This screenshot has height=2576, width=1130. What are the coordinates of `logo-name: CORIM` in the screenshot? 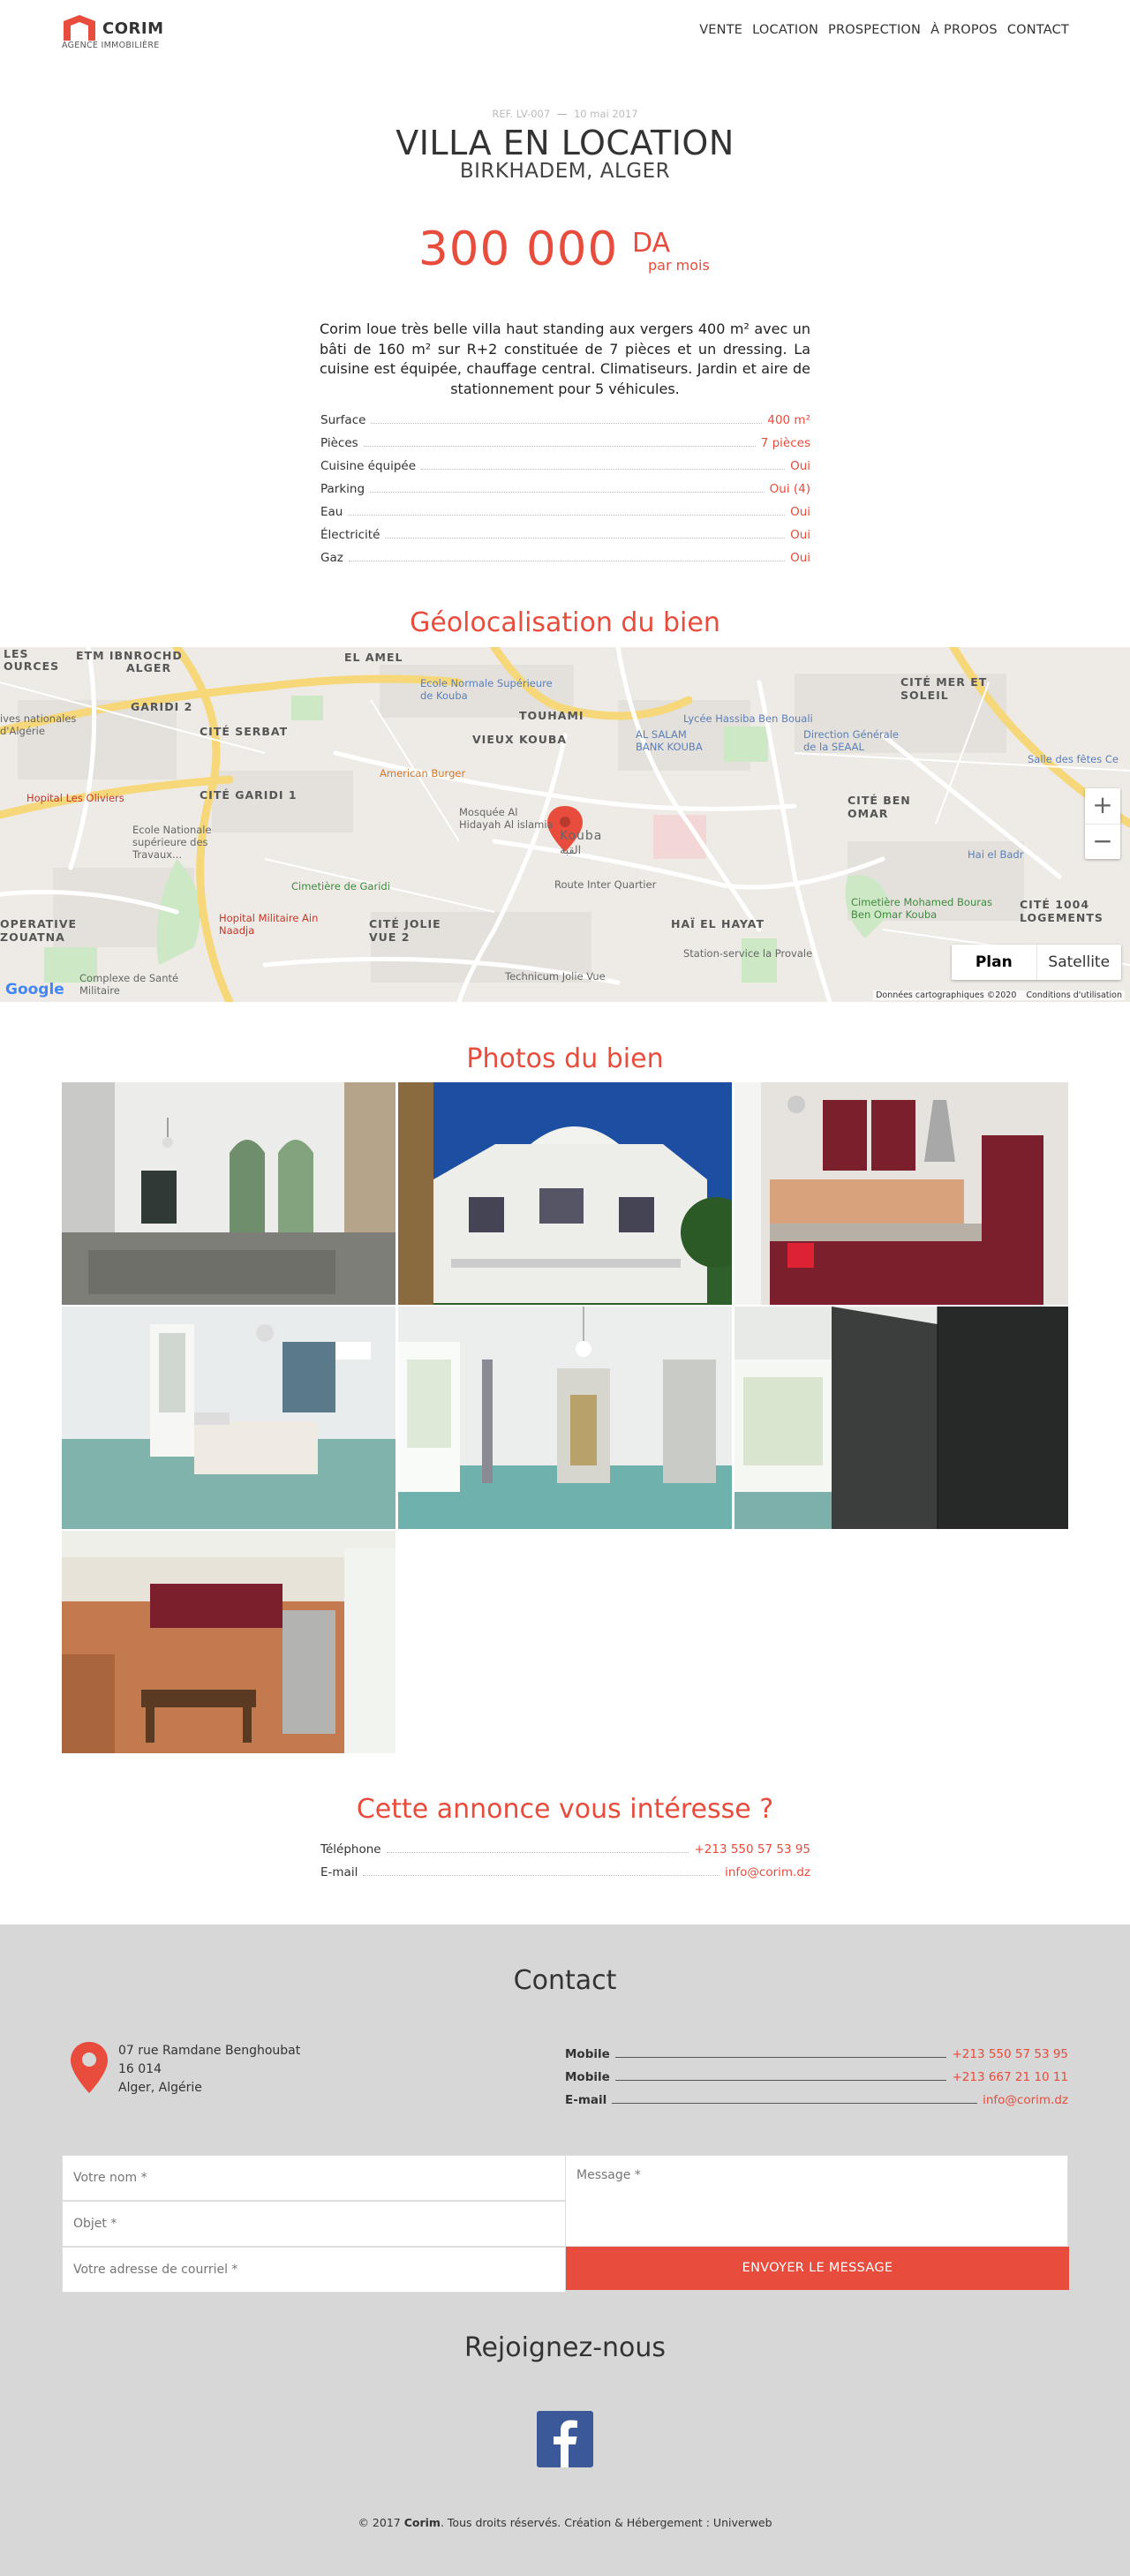 It's located at (133, 29).